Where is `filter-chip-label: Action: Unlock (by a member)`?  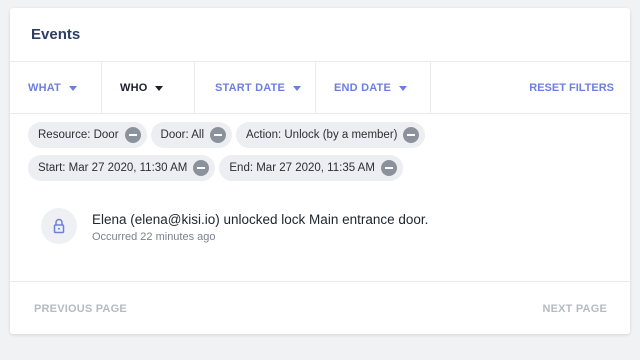 filter-chip-label: Action: Unlock (by a member) is located at coordinates (322, 135).